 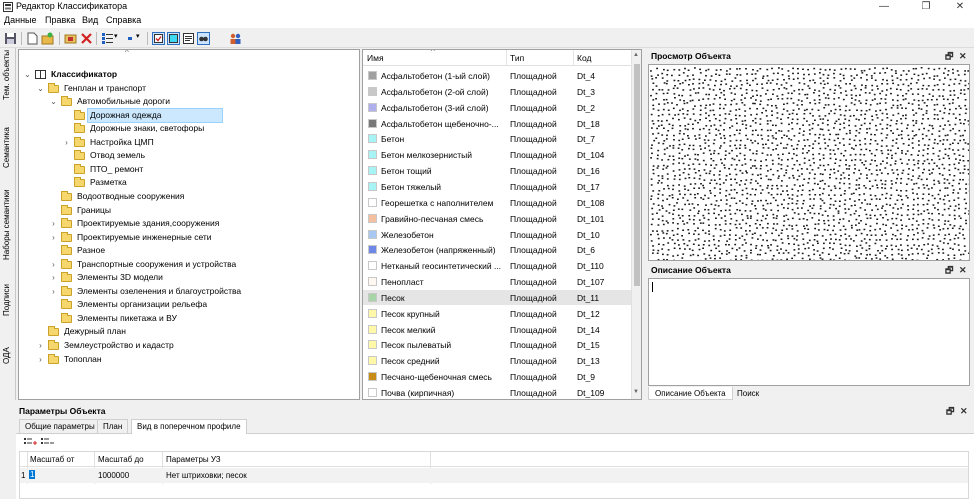 What do you see at coordinates (497, 297) in the screenshot?
I see `list-item: Песок Площадной Dt_11` at bounding box center [497, 297].